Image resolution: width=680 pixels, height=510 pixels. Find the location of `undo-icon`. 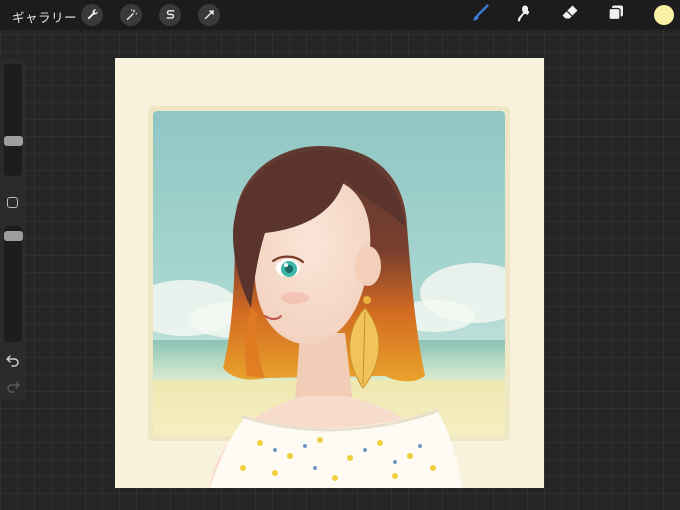

undo-icon is located at coordinates (13, 362).